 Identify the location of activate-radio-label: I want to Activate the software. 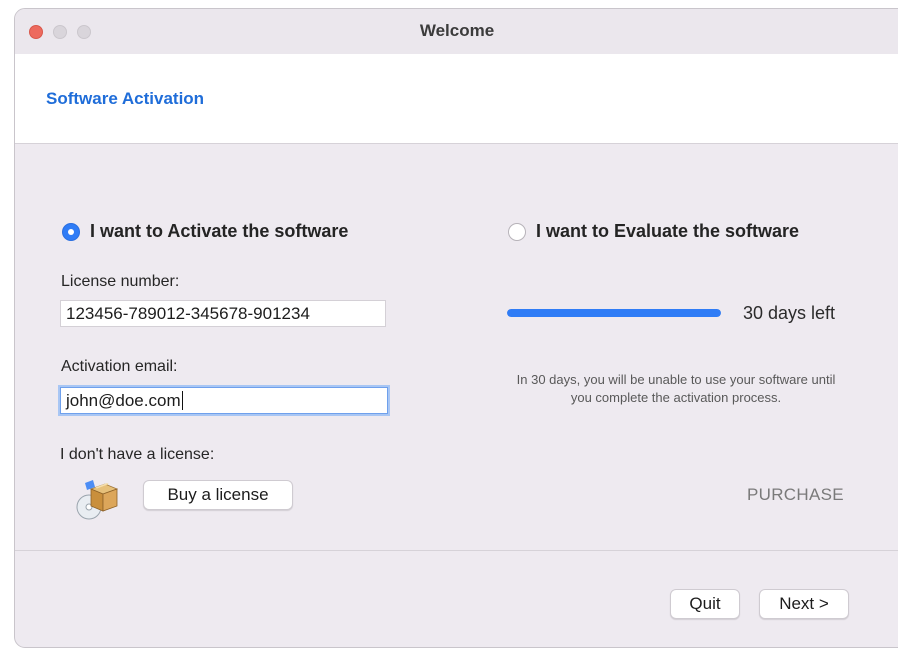
(219, 231).